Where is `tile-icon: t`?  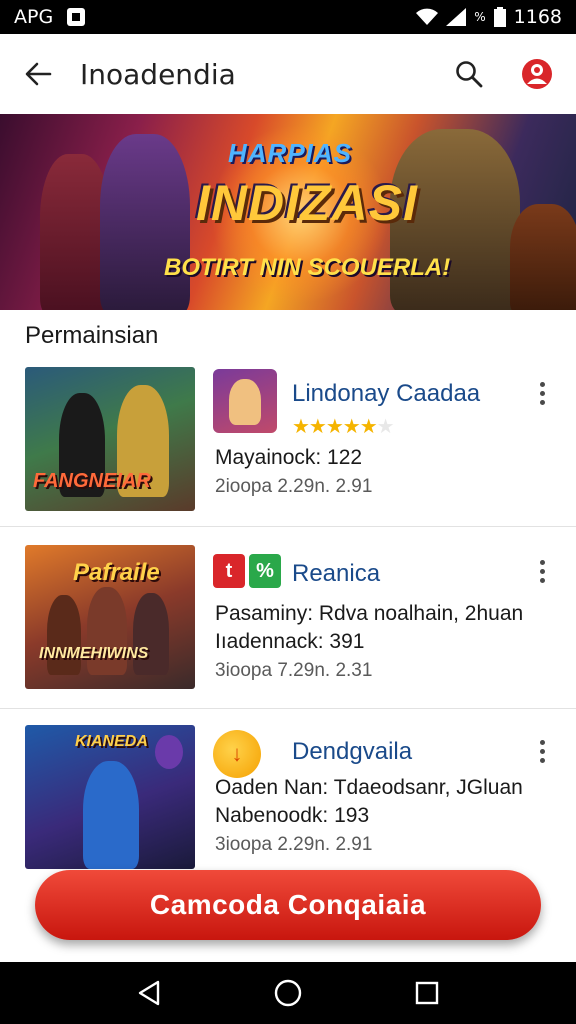
tile-icon: t is located at coordinates (229, 571).